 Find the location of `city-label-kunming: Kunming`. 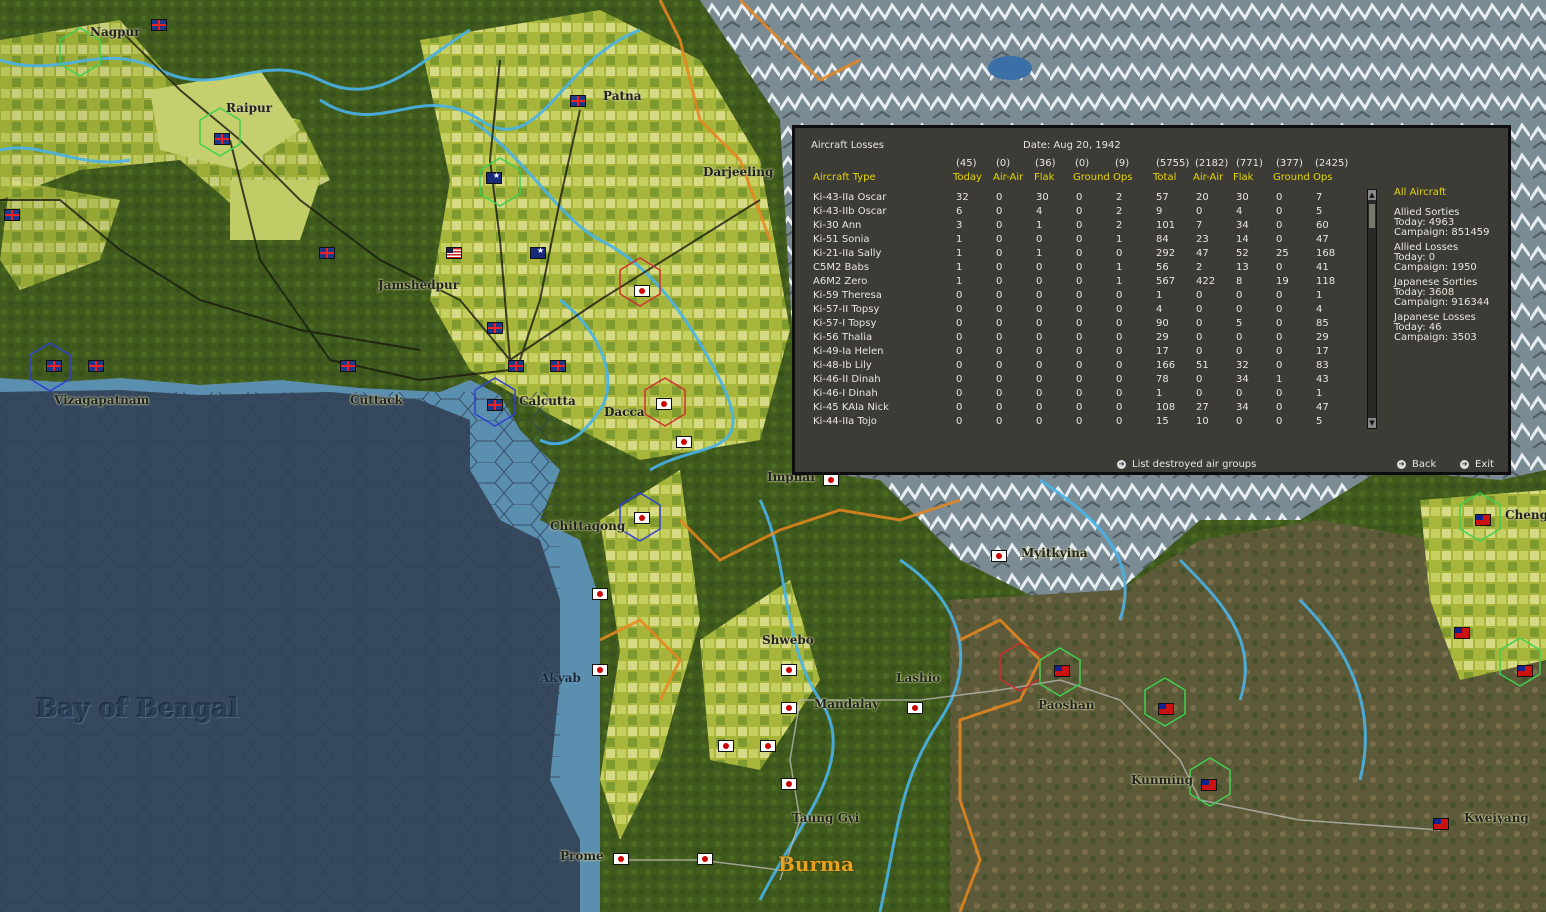

city-label-kunming: Kunming is located at coordinates (1162, 780).